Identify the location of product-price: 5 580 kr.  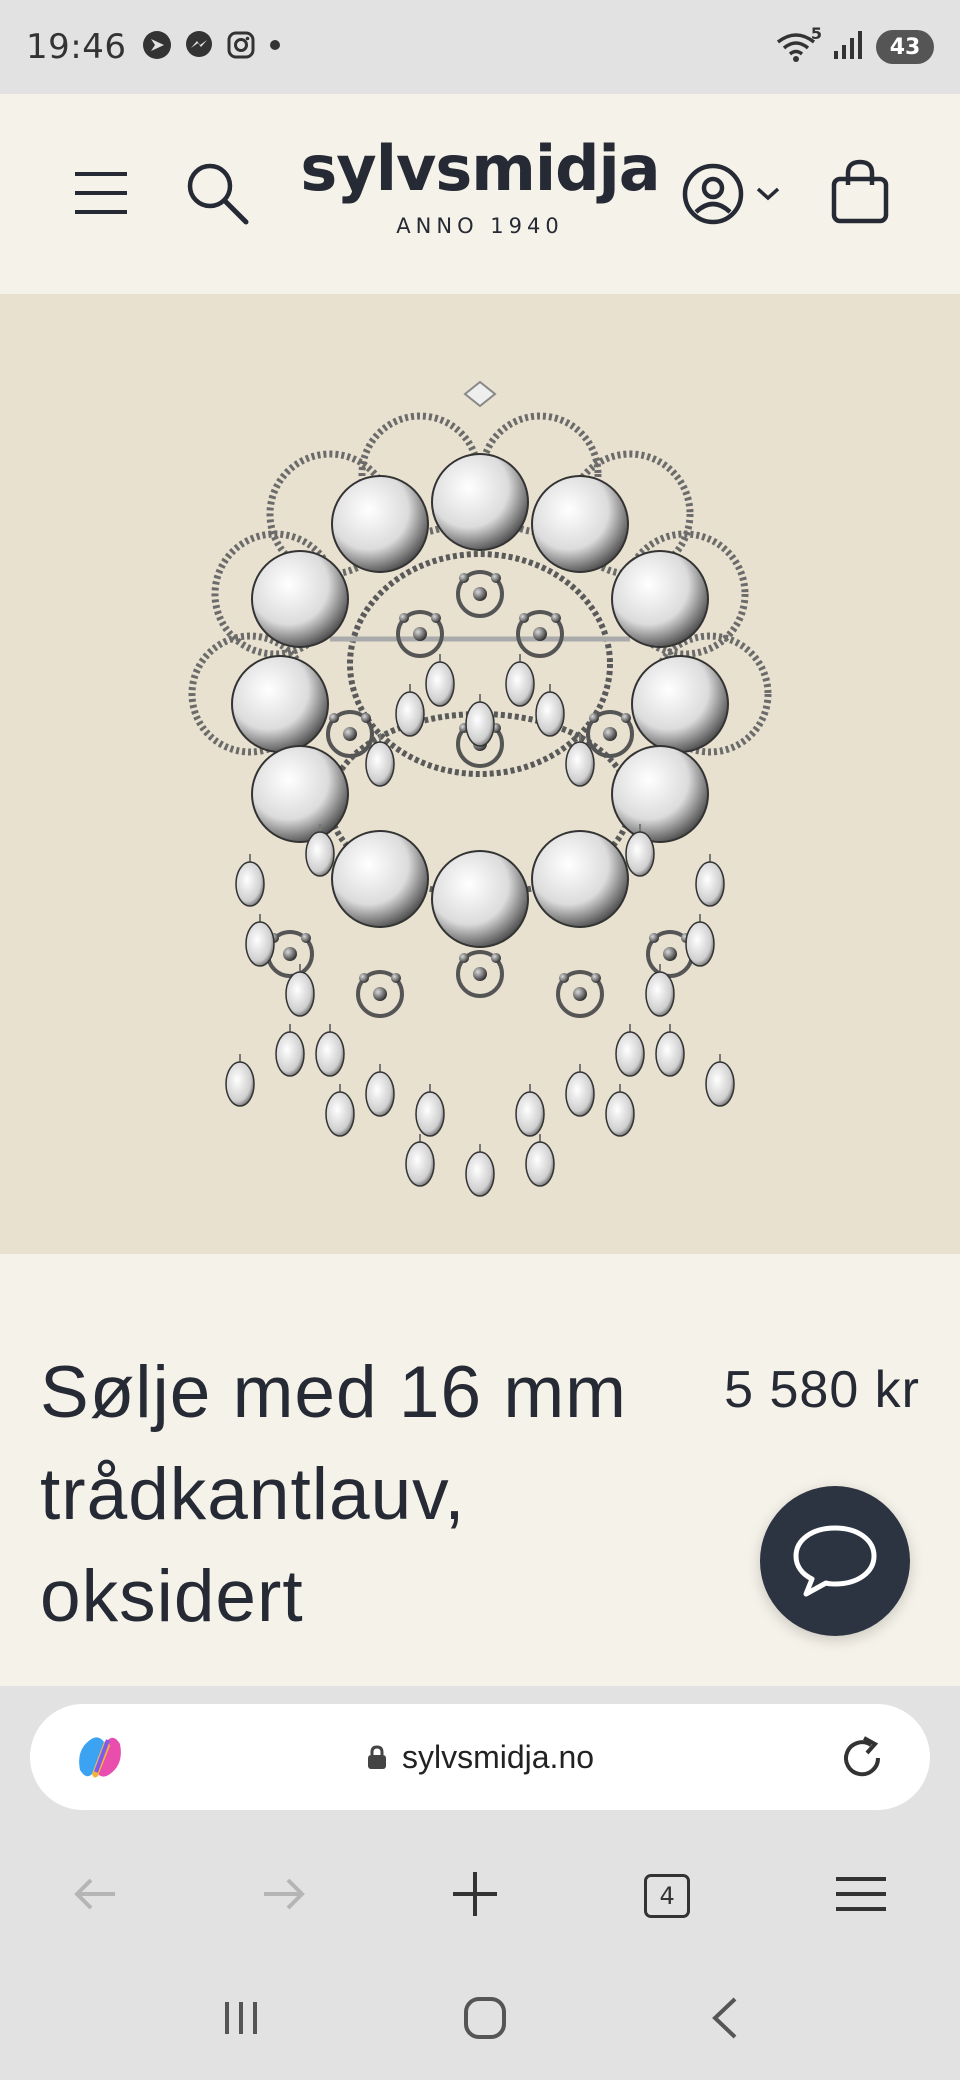
(822, 1390).